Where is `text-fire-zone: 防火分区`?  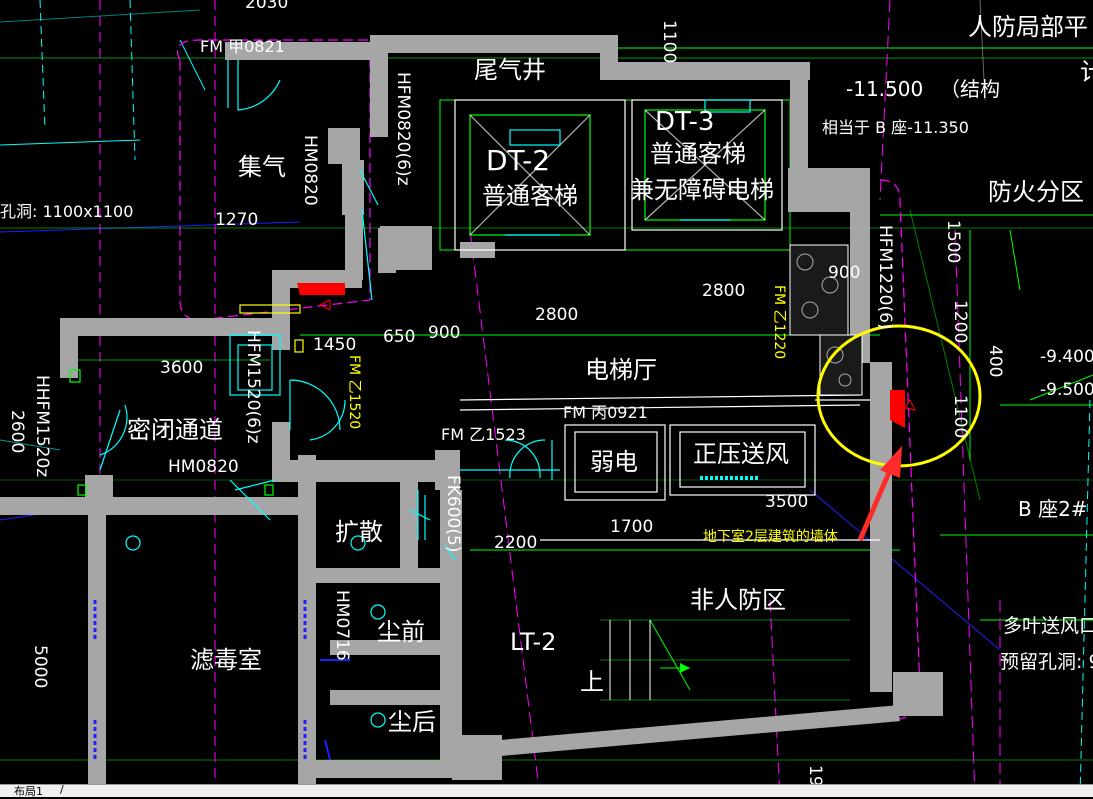 text-fire-zone: 防火分区 is located at coordinates (1036, 192).